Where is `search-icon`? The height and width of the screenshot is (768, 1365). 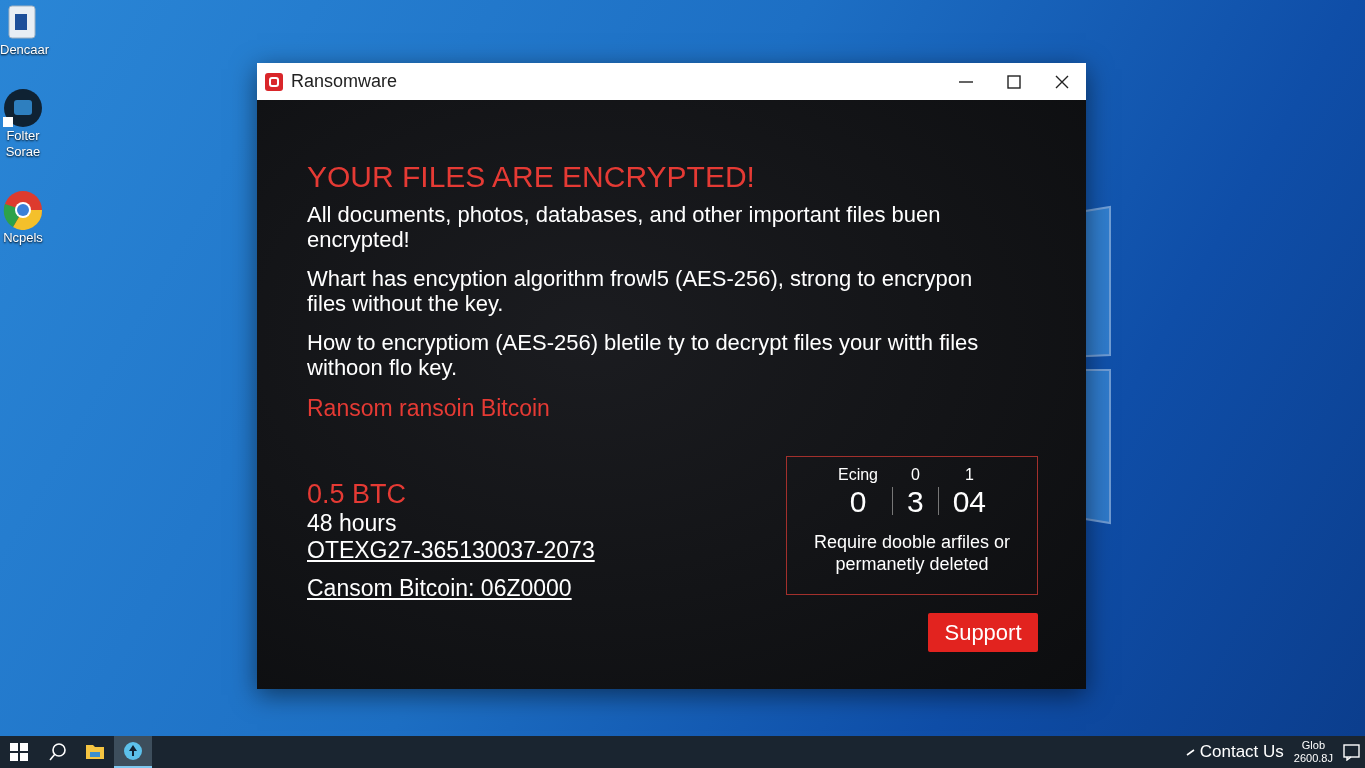
search-icon is located at coordinates (57, 752).